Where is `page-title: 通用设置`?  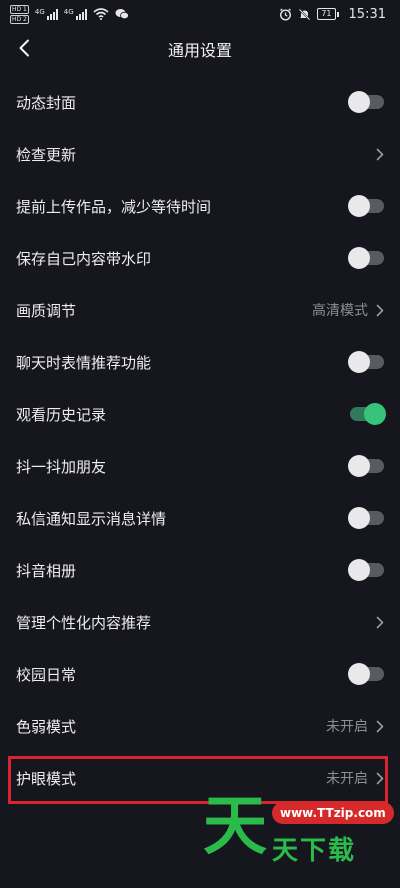 page-title: 通用设置 is located at coordinates (199, 50).